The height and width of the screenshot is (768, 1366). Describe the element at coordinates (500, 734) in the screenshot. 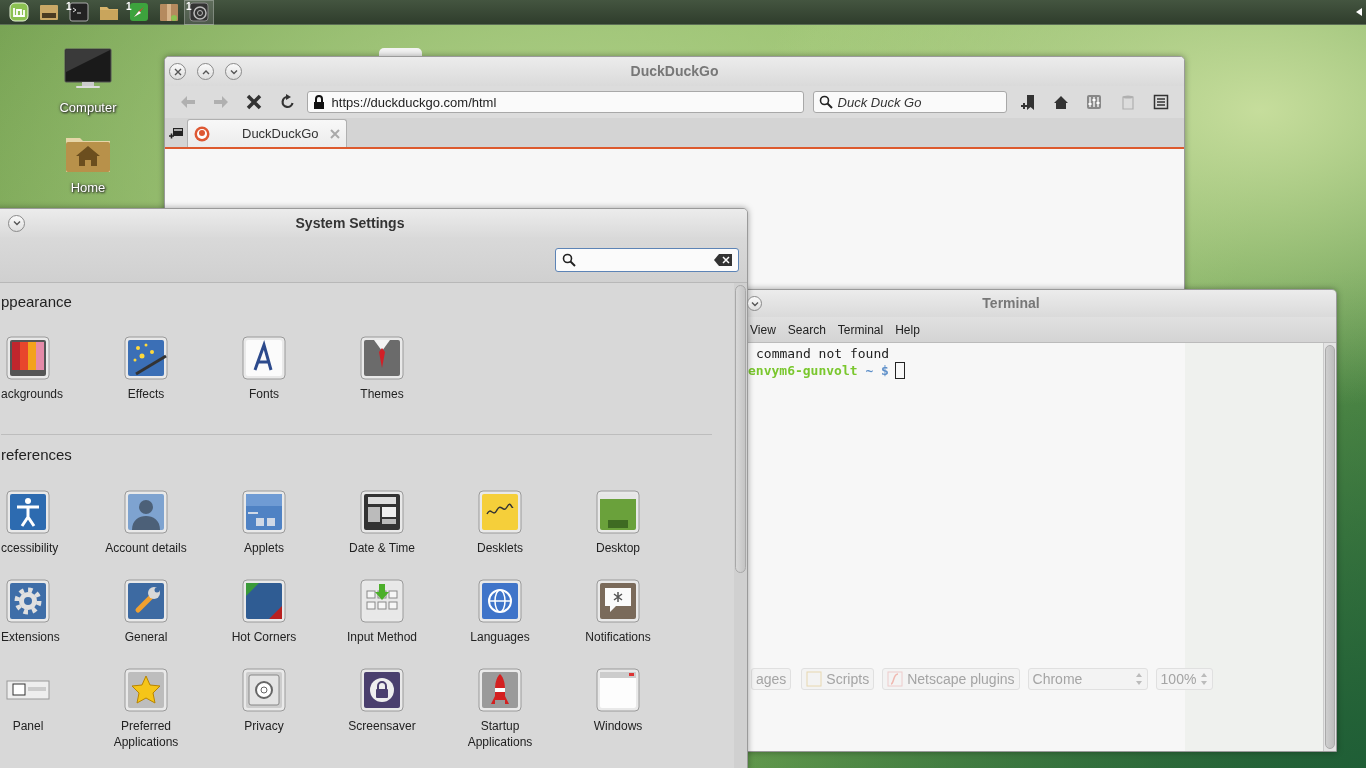

I see `settings-item-label: Startup Applications` at that location.